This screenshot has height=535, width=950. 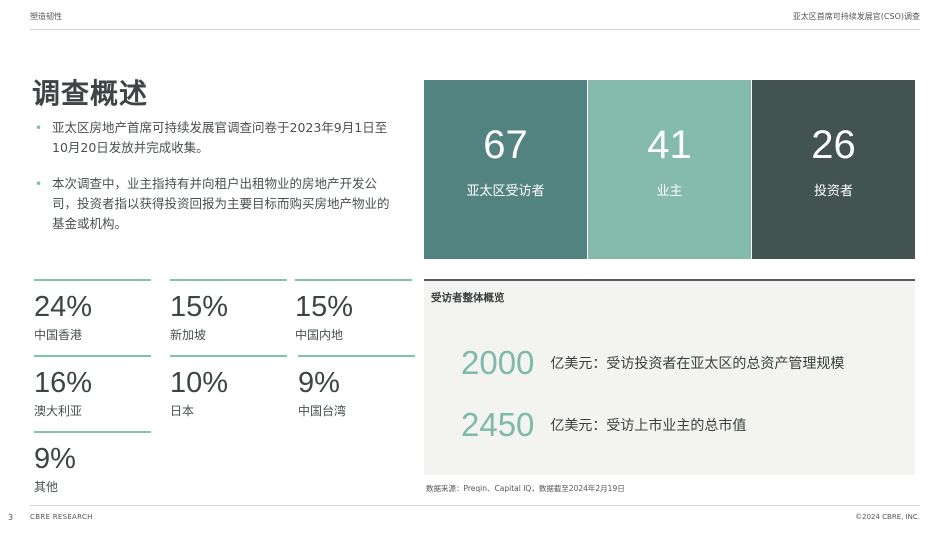 What do you see at coordinates (199, 383) in the screenshot?
I see `stat-percent: 10%` at bounding box center [199, 383].